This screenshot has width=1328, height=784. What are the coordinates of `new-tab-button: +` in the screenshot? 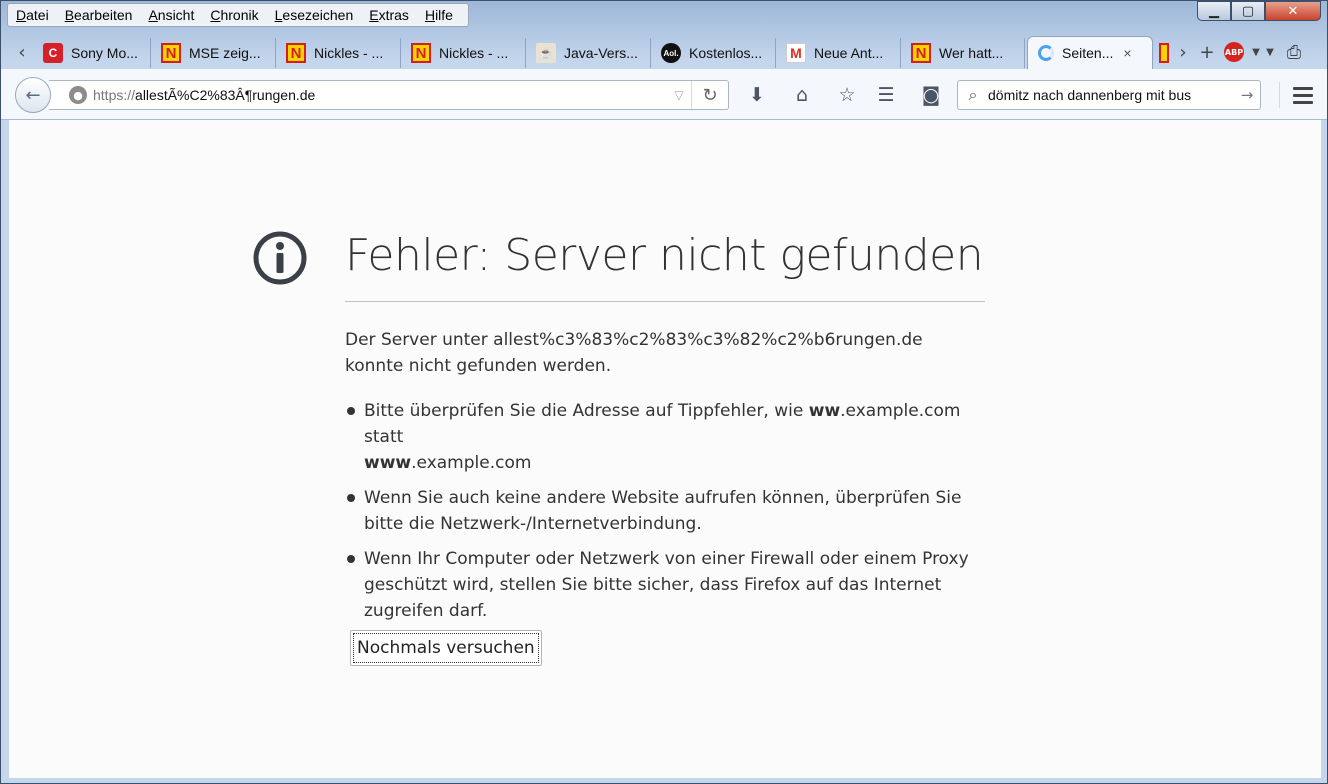 It's located at (1207, 52).